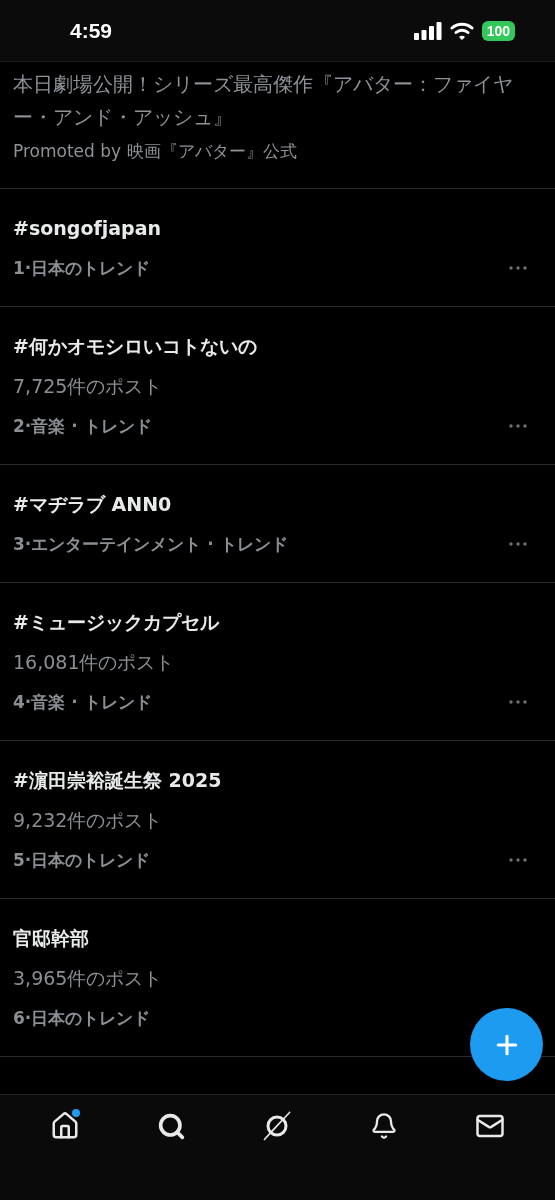 The width and height of the screenshot is (555, 1200). What do you see at coordinates (171, 1126) in the screenshot?
I see `search-icon` at bounding box center [171, 1126].